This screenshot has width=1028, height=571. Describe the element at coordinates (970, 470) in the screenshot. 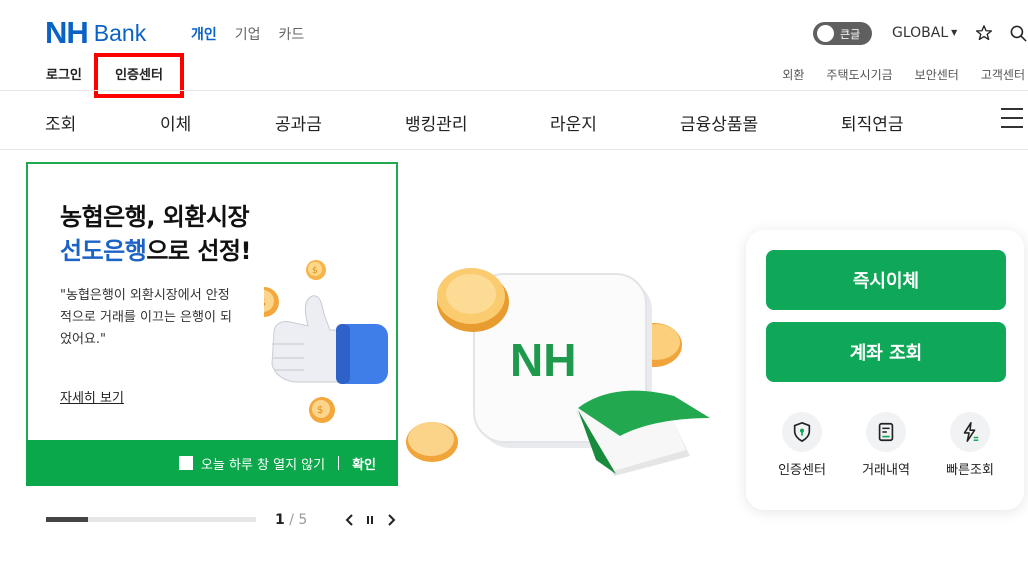

I see `quick-fast-inquiry-label: 빠른조회` at that location.